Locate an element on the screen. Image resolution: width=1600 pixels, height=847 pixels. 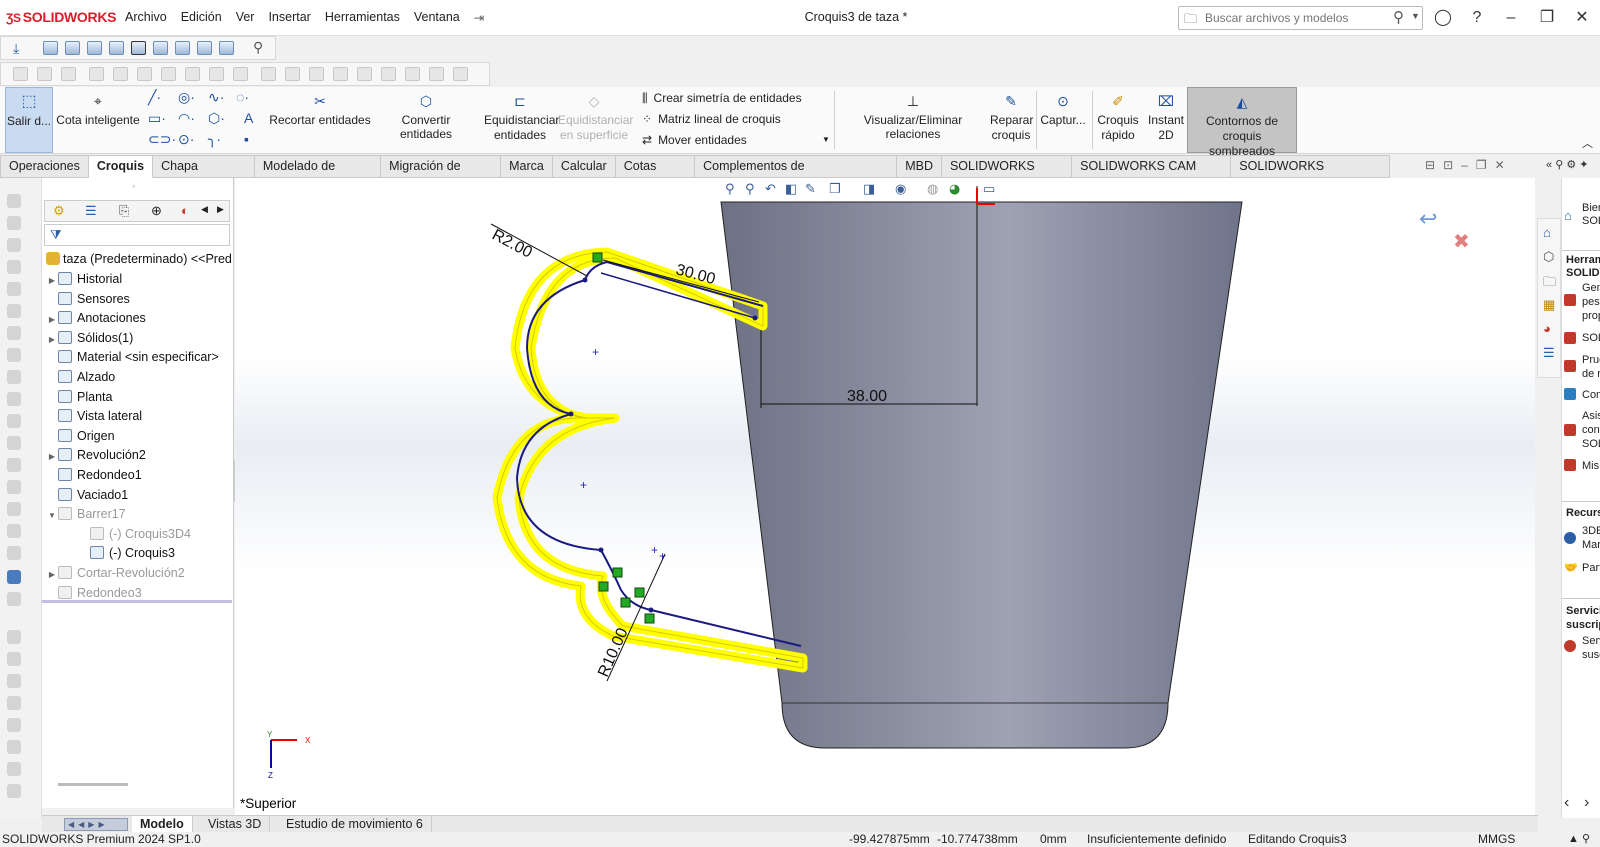
rollback-bar is located at coordinates (137, 601).